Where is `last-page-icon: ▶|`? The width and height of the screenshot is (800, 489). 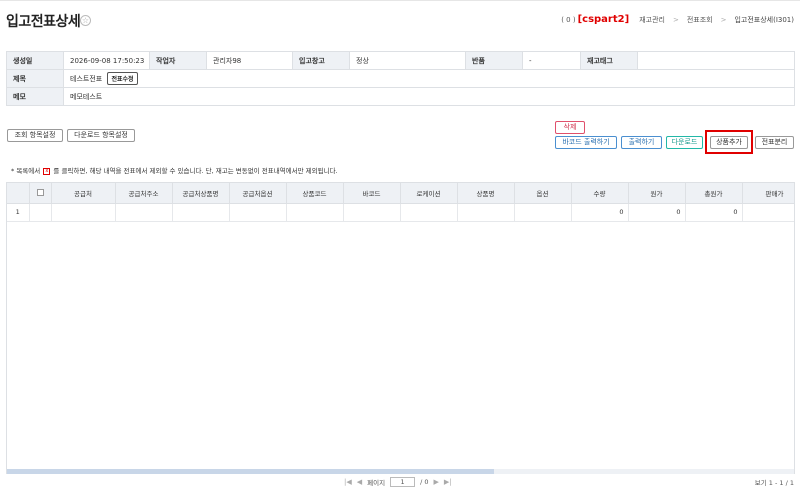
last-page-icon: ▶| is located at coordinates (448, 482).